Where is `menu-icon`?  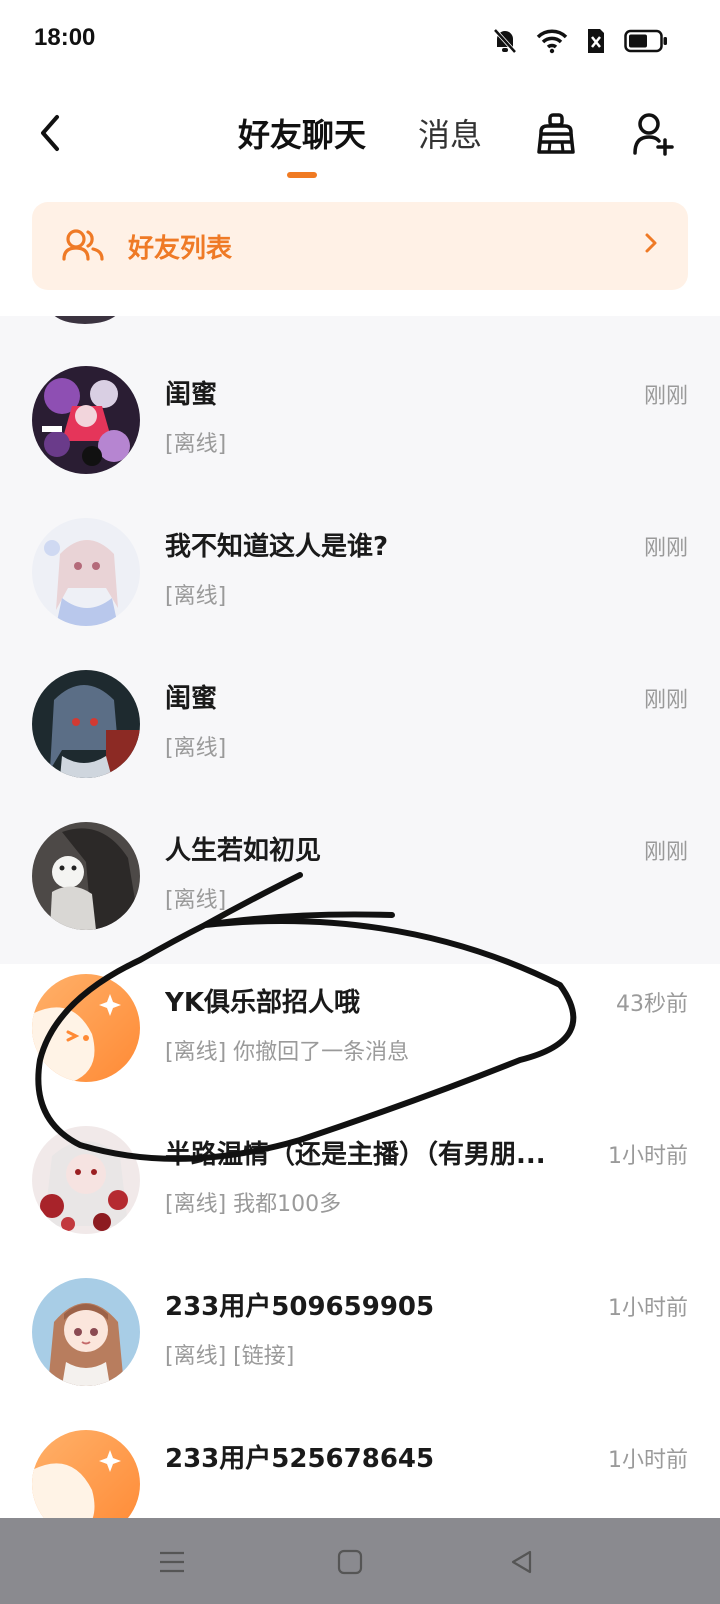
menu-icon is located at coordinates (172, 1562).